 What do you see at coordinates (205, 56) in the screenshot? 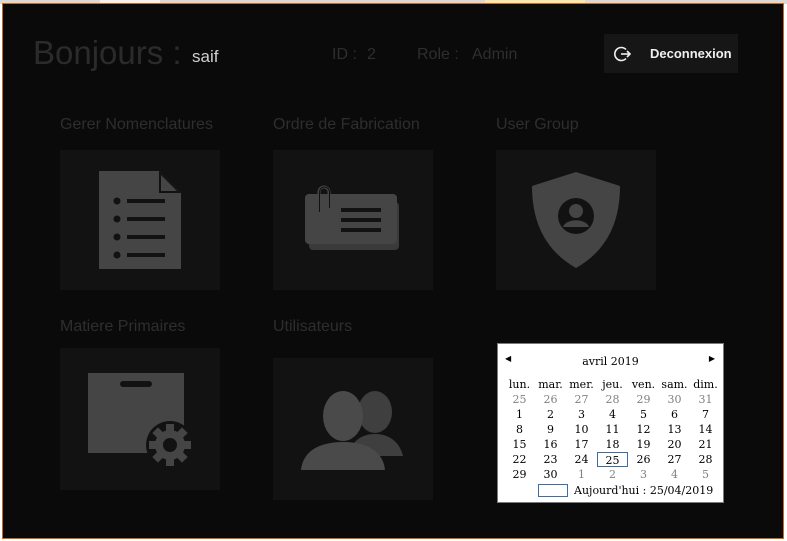
I see `username-value: saif` at bounding box center [205, 56].